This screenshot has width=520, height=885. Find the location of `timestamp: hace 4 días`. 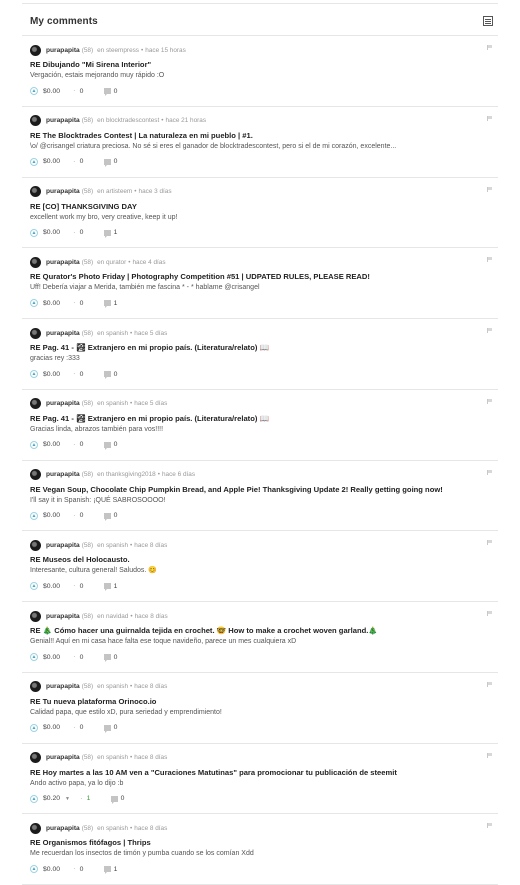

timestamp: hace 4 días is located at coordinates (148, 262).